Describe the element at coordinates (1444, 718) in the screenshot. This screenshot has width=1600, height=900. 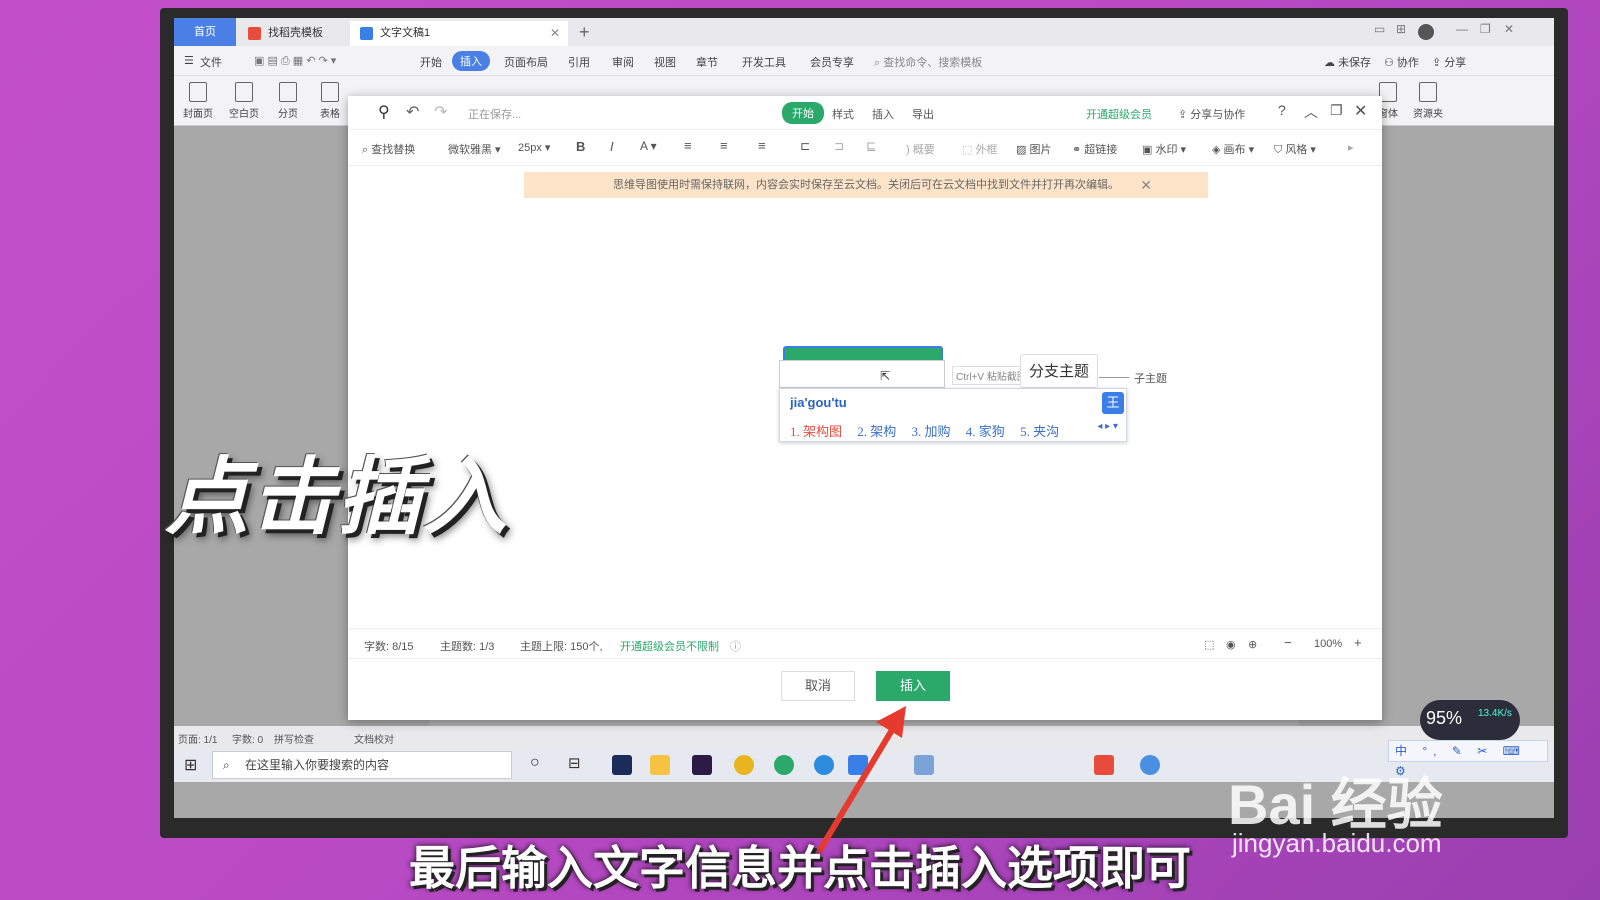
I see `cpu-percent: 95%` at that location.